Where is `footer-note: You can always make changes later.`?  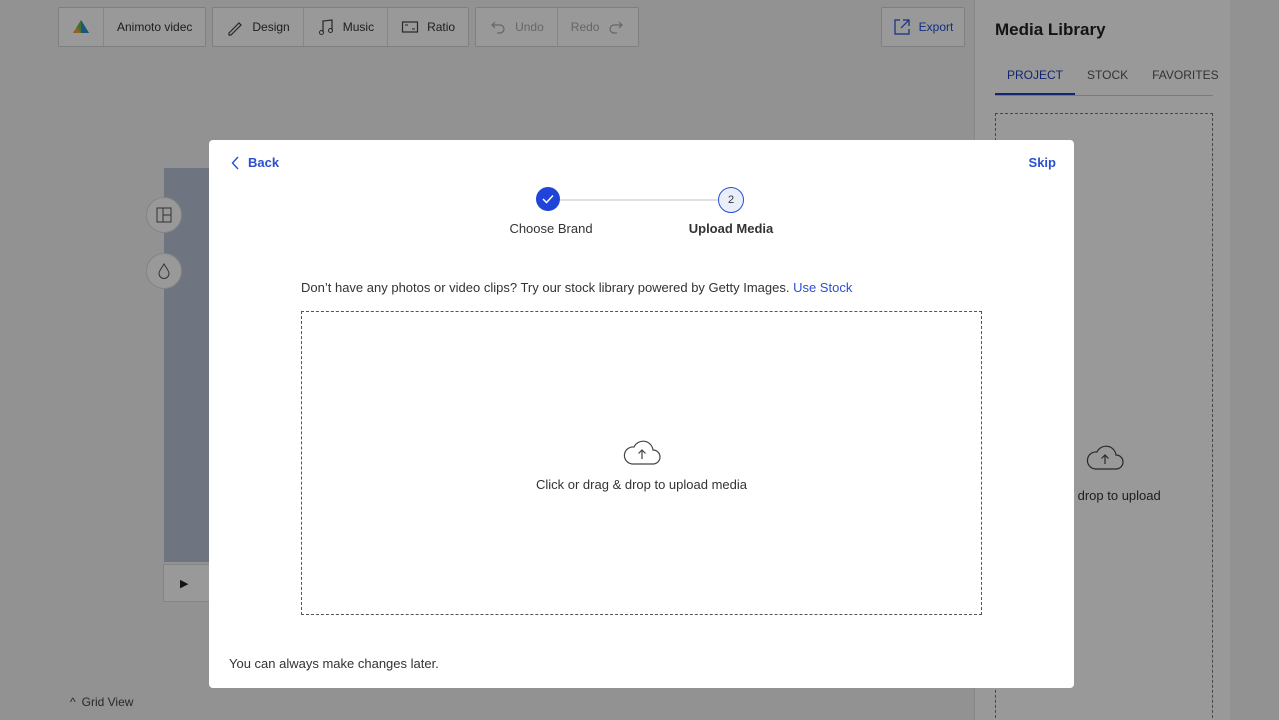 footer-note: You can always make changes later. is located at coordinates (334, 663).